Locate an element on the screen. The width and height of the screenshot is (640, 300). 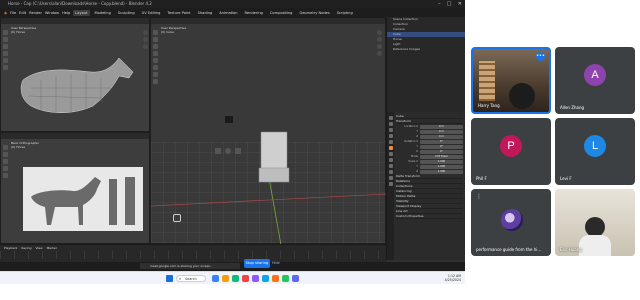
participant-tile: P Phil F is located at coordinates (511, 151).